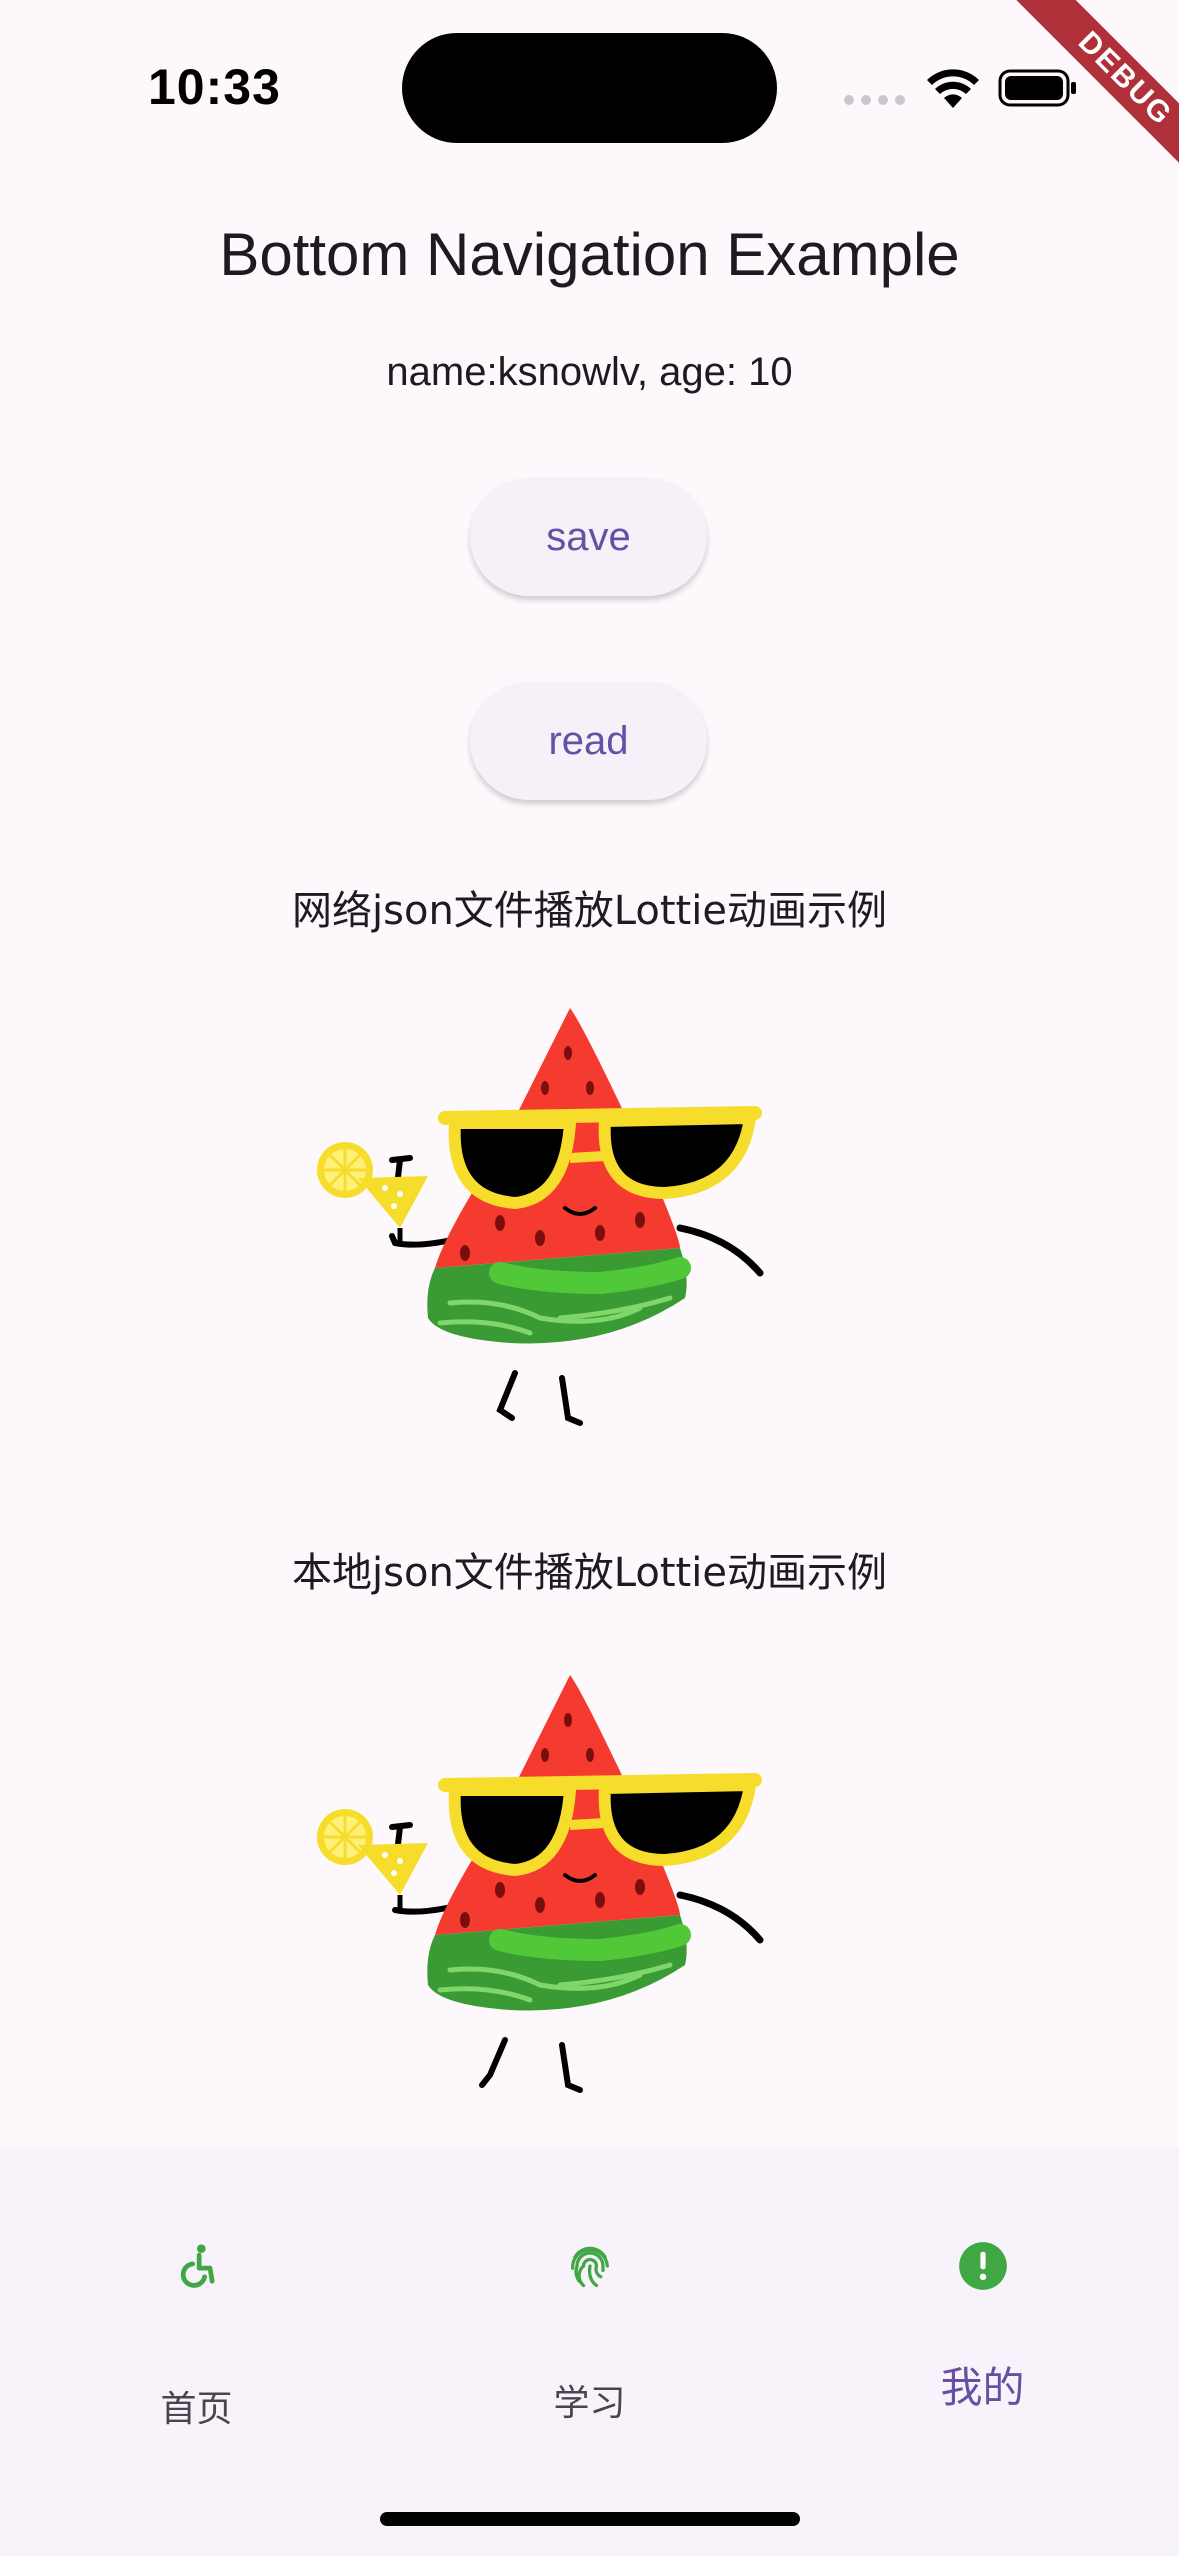 This screenshot has height=2556, width=1179. I want to click on fingerprint-icon, so click(589, 2267).